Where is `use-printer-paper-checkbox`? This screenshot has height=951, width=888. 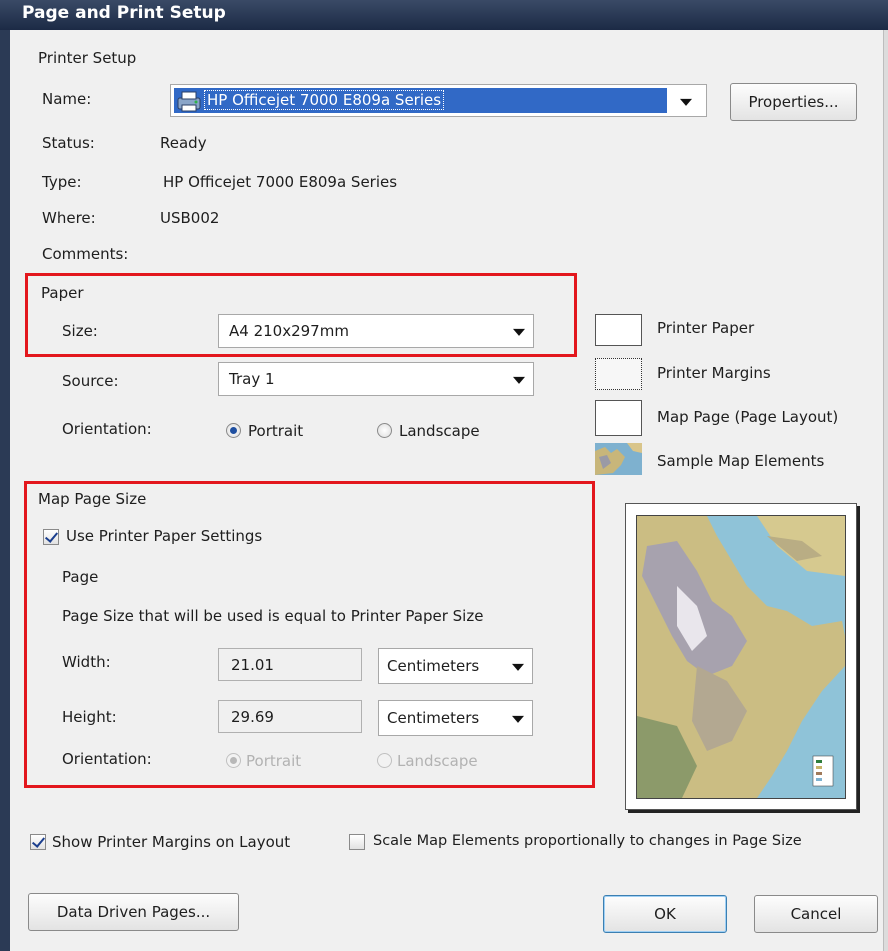
use-printer-paper-checkbox is located at coordinates (51, 537).